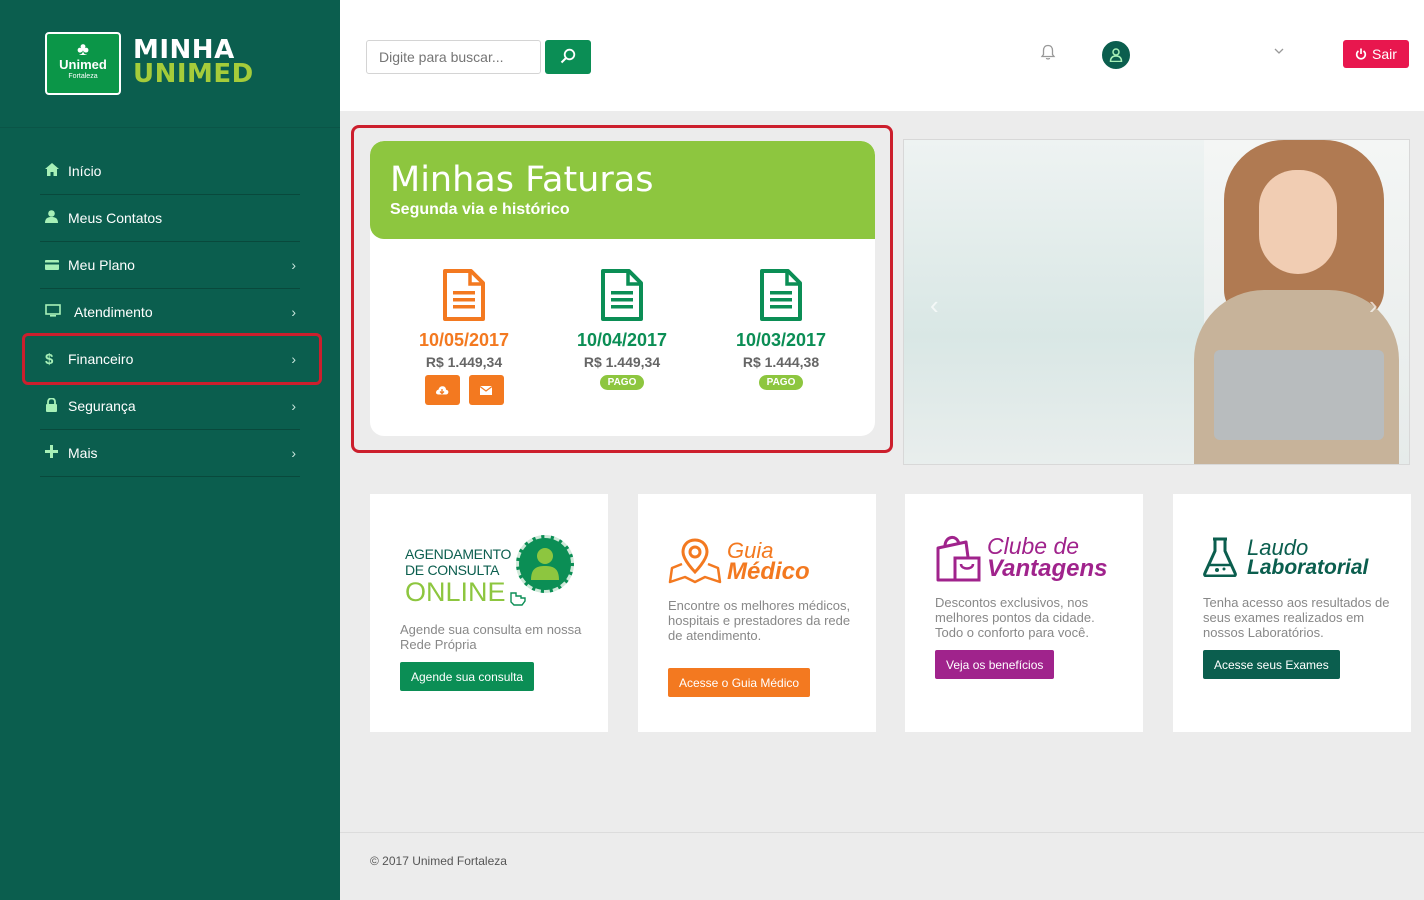 The width and height of the screenshot is (1424, 900). I want to click on cloud-download-icon, so click(442, 389).